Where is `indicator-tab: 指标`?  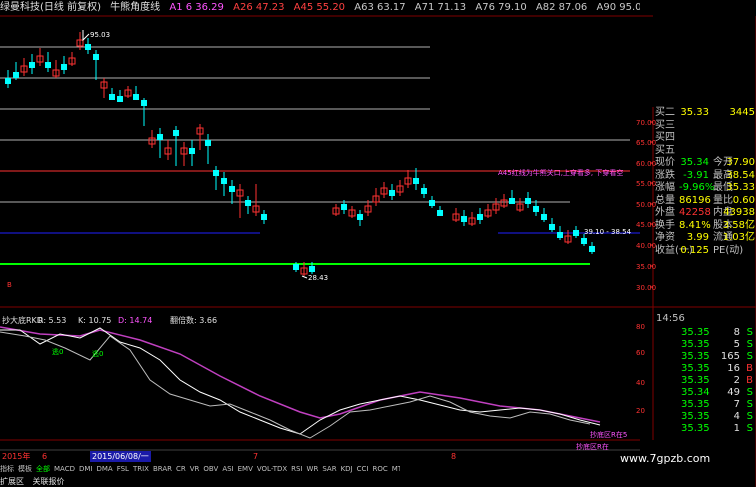
indicator-tab: 指标 is located at coordinates (7, 469).